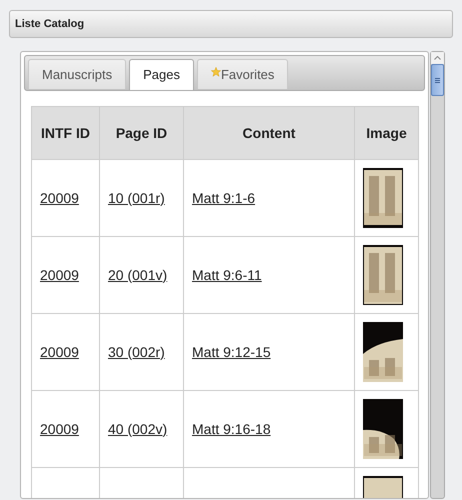 The height and width of the screenshot is (500, 462). Describe the element at coordinates (138, 428) in the screenshot. I see `table-link: 40 (002v)` at that location.